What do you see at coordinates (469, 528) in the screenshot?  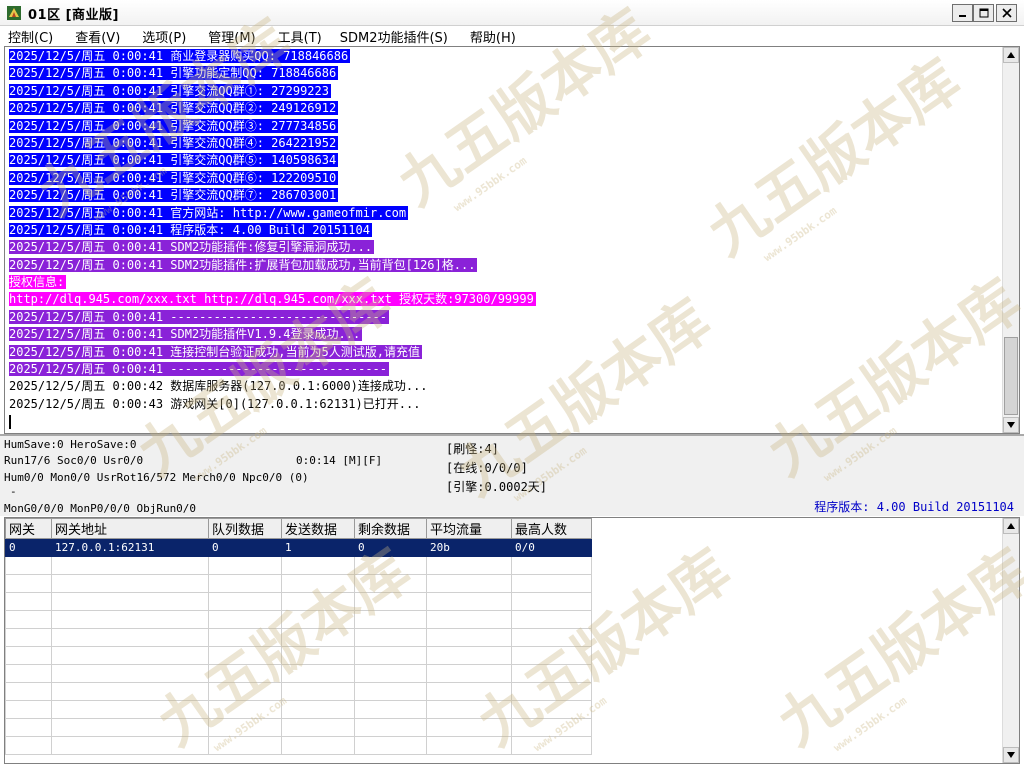 I see `column-header-avg-traffic: 平均流量` at bounding box center [469, 528].